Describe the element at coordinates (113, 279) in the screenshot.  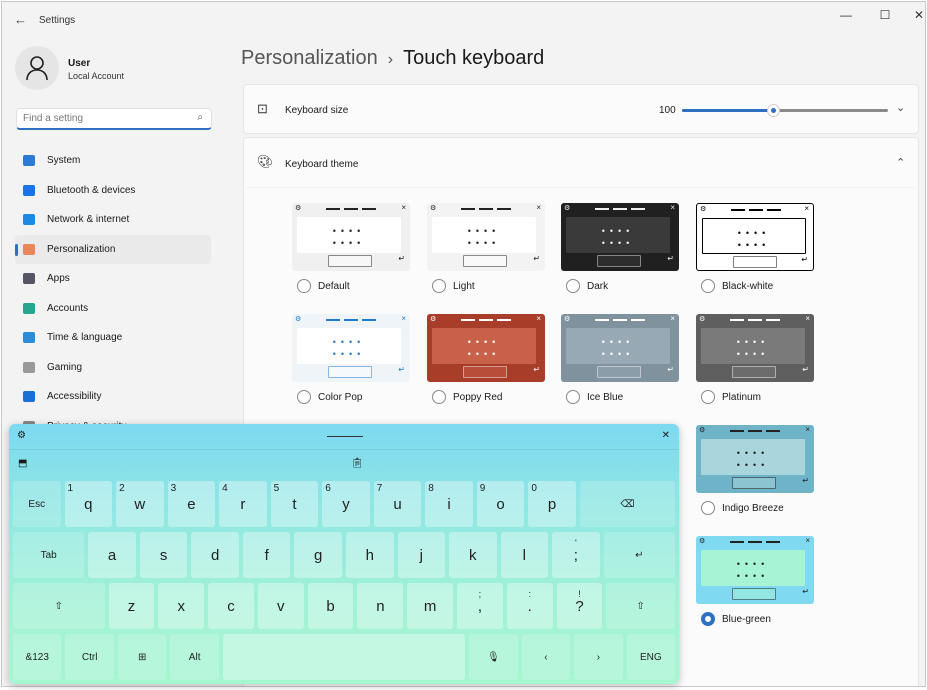
I see `sidebar-item-apps: Apps` at that location.